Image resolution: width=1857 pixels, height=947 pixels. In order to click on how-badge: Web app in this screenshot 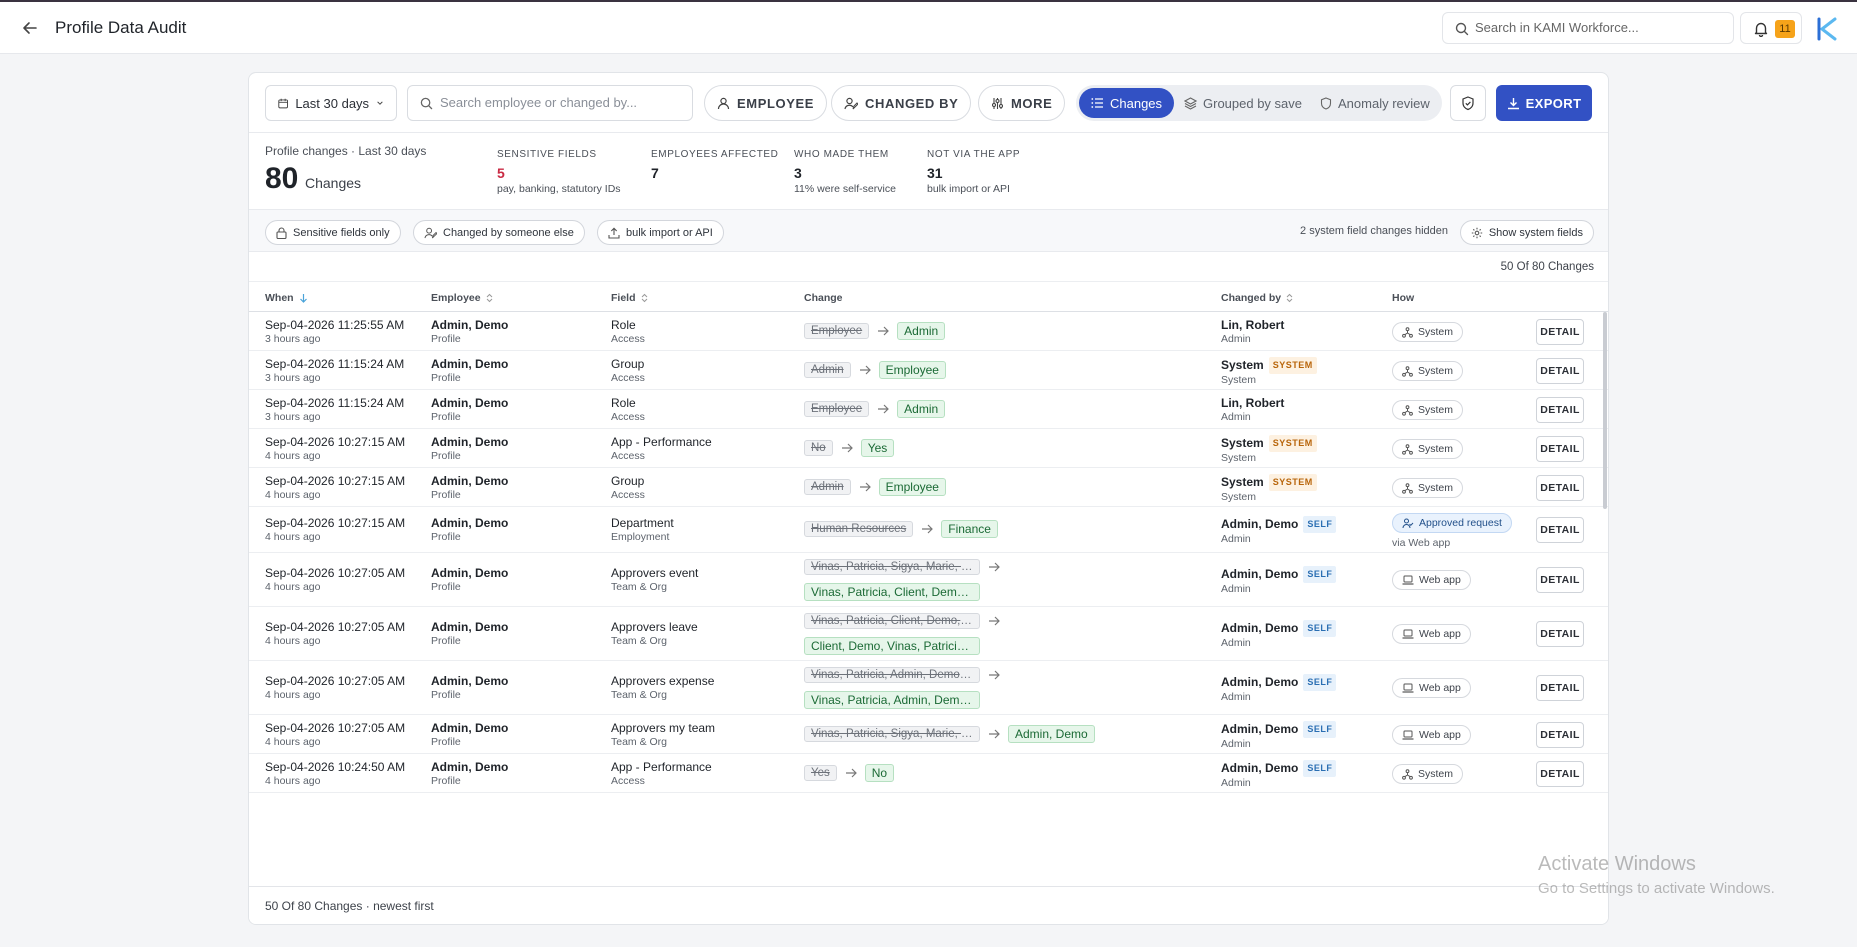, I will do `click(1431, 634)`.